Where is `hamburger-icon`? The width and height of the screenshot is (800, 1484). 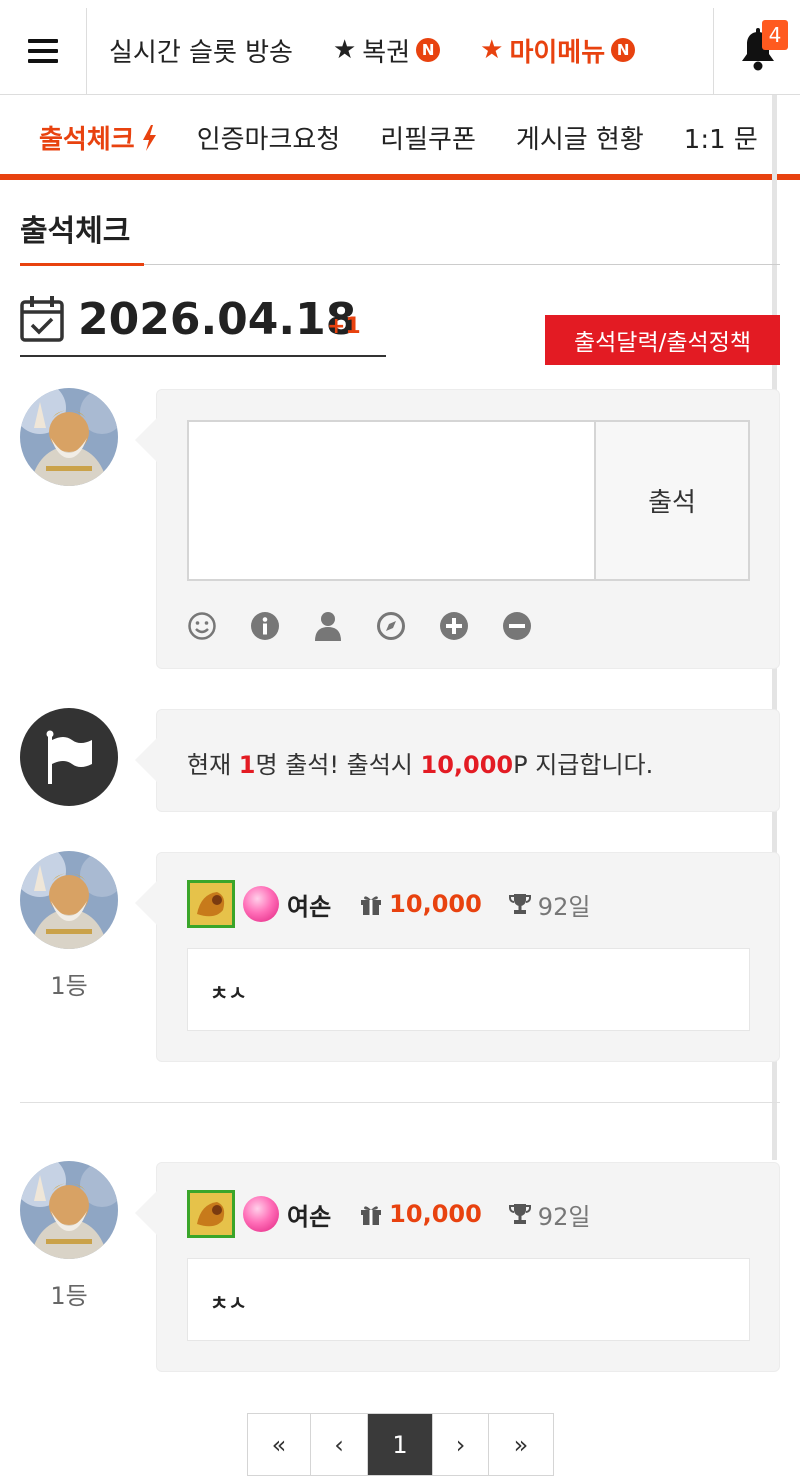
hamburger-icon is located at coordinates (43, 51).